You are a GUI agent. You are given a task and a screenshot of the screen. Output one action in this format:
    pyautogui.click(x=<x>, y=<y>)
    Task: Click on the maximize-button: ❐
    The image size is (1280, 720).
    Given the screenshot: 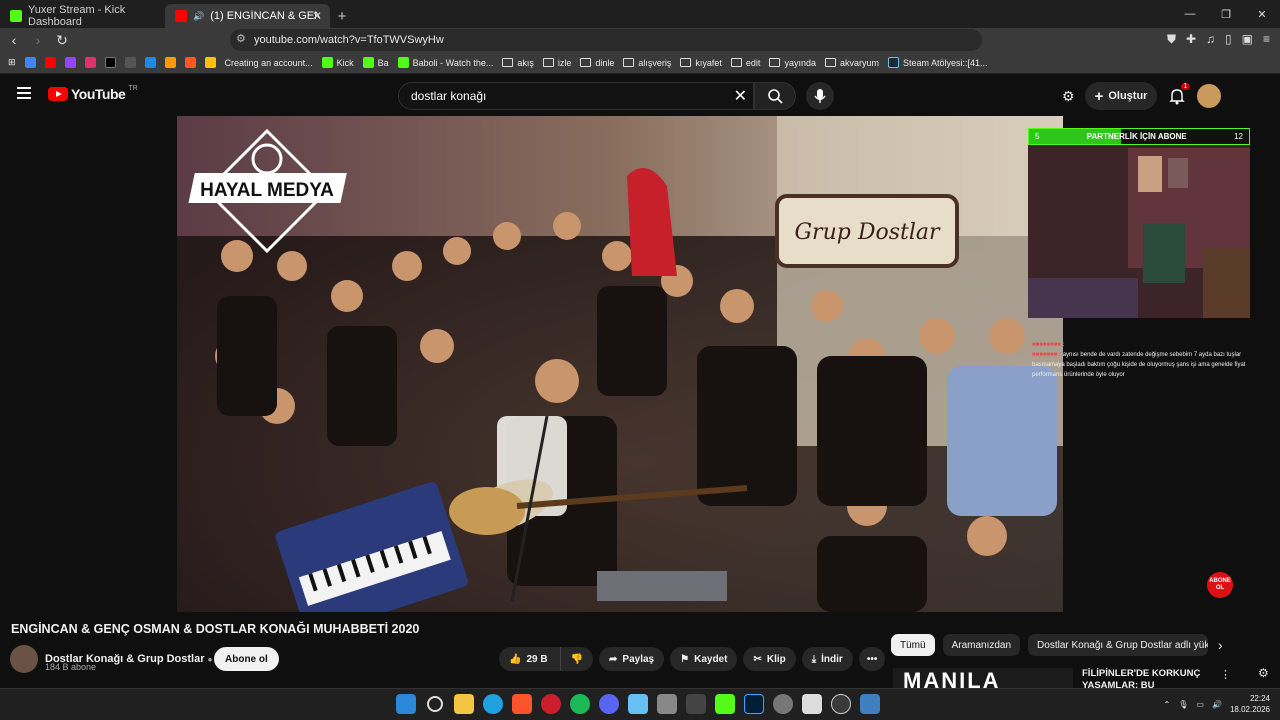 What is the action you would take?
    pyautogui.click(x=1226, y=14)
    